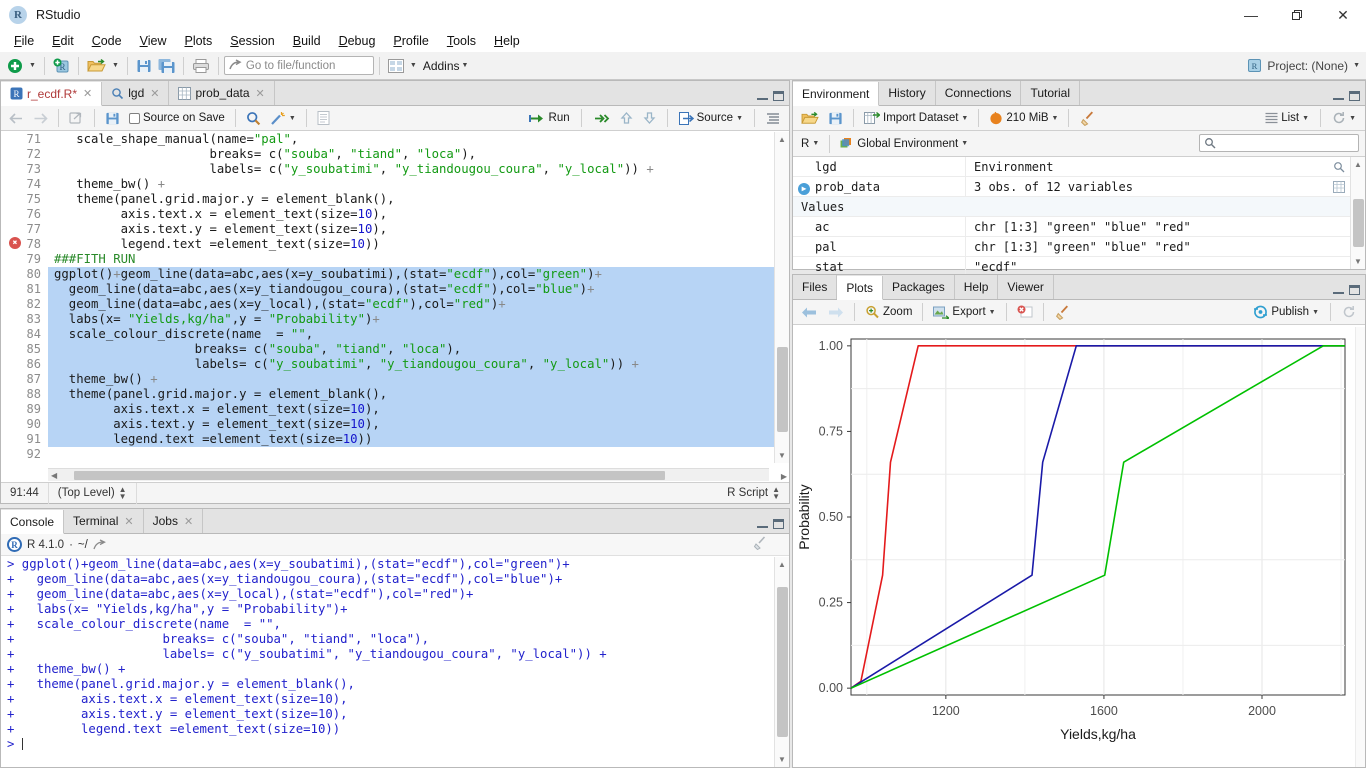  I want to click on env-refresh-button: ▼, so click(1344, 118).